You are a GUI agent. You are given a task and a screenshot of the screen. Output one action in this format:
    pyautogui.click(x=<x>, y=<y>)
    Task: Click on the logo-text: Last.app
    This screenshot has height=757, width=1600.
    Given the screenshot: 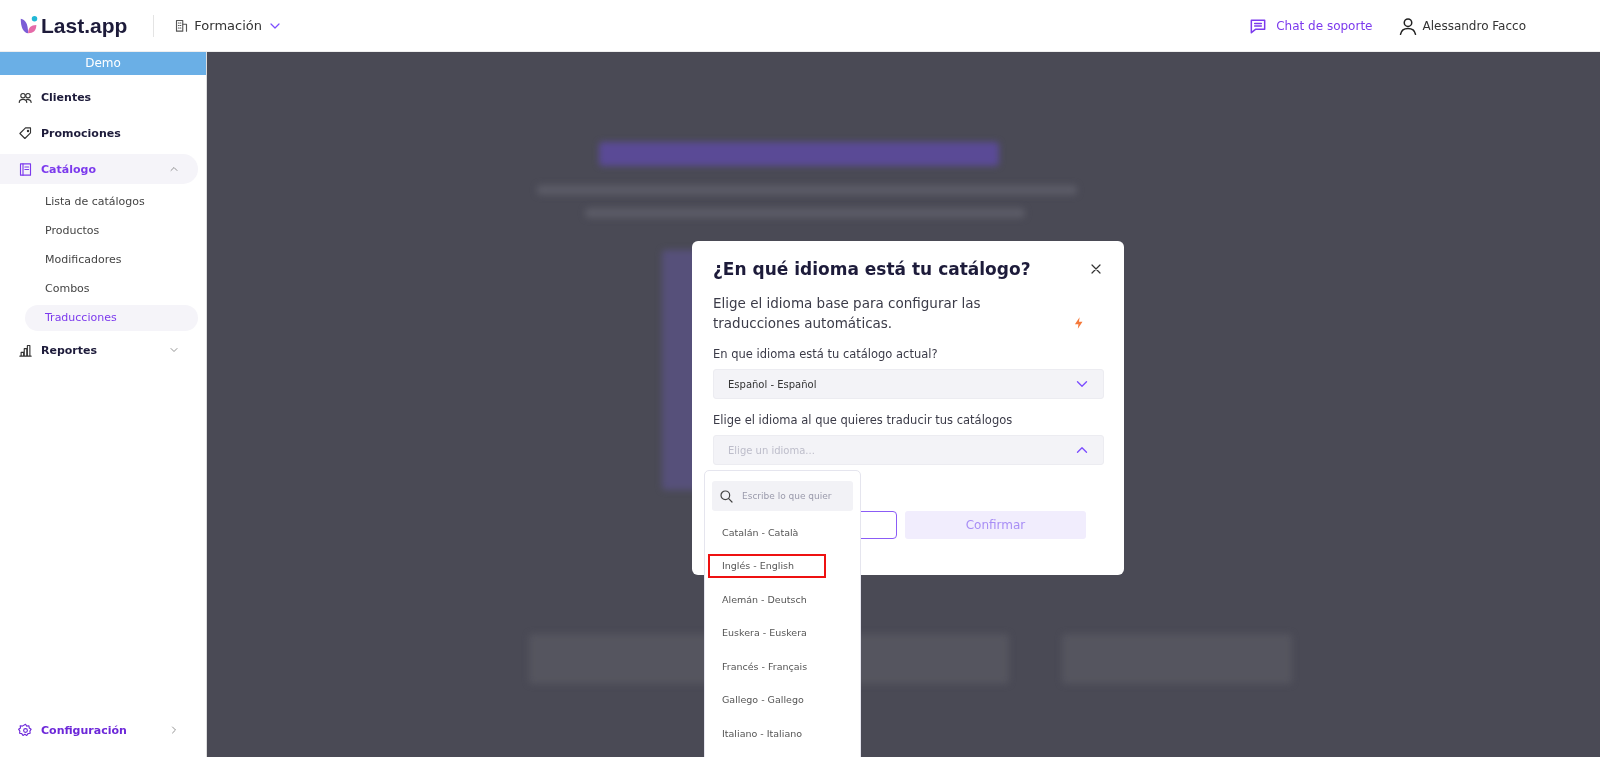 What is the action you would take?
    pyautogui.click(x=84, y=25)
    